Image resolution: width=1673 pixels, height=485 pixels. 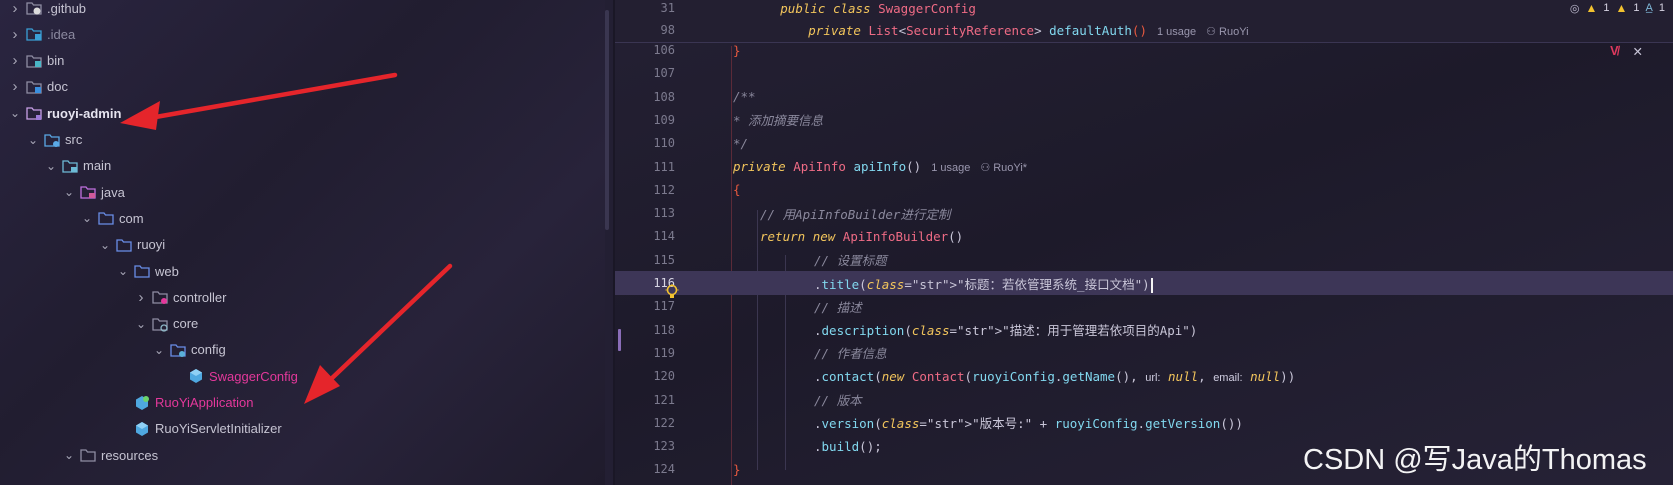 I want to click on config-folder-icon, so click(x=178, y=350).